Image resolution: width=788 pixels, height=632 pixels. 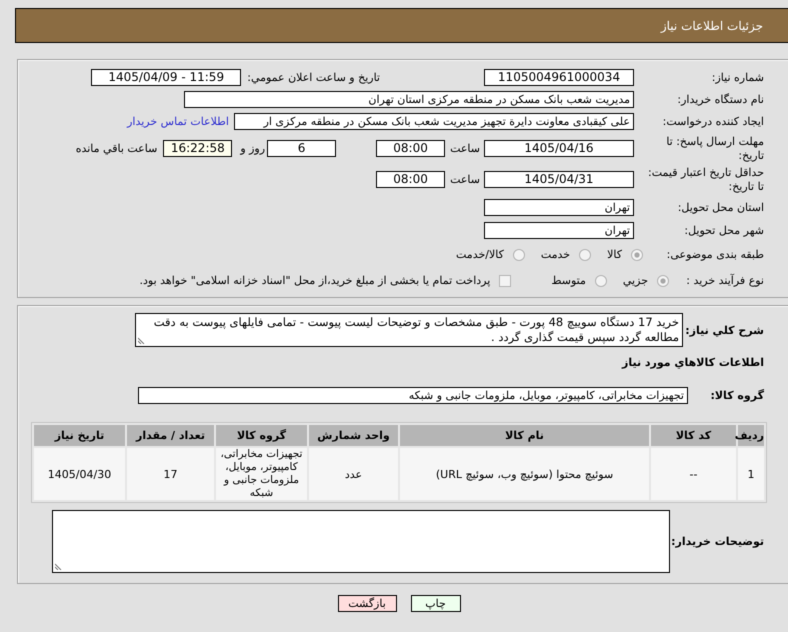 What do you see at coordinates (711, 25) in the screenshot?
I see `page-title: جزئیات اطلاعات نیاز` at bounding box center [711, 25].